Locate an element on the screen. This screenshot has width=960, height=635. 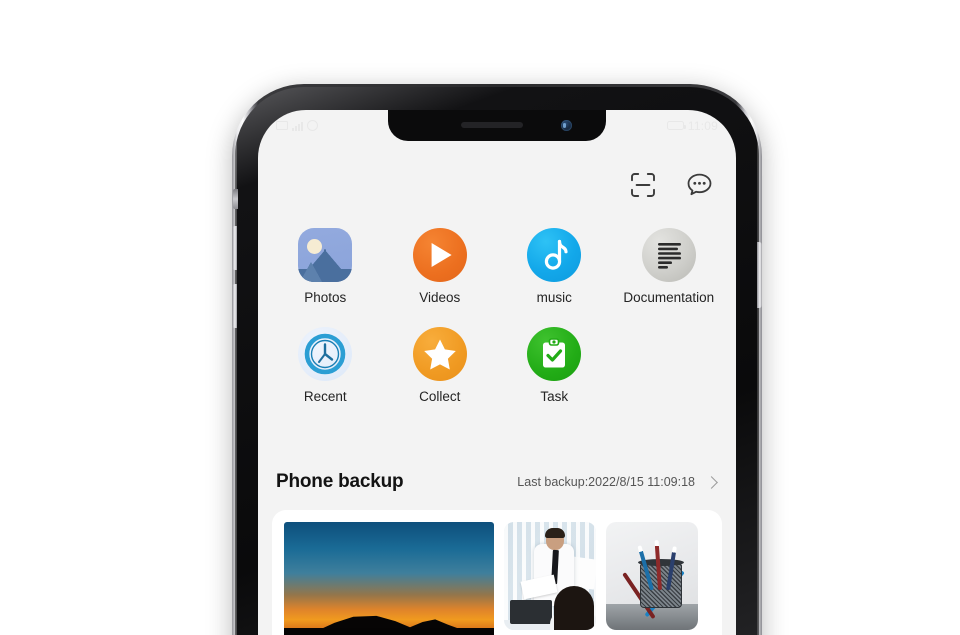
app-label: music is located at coordinates (554, 297).